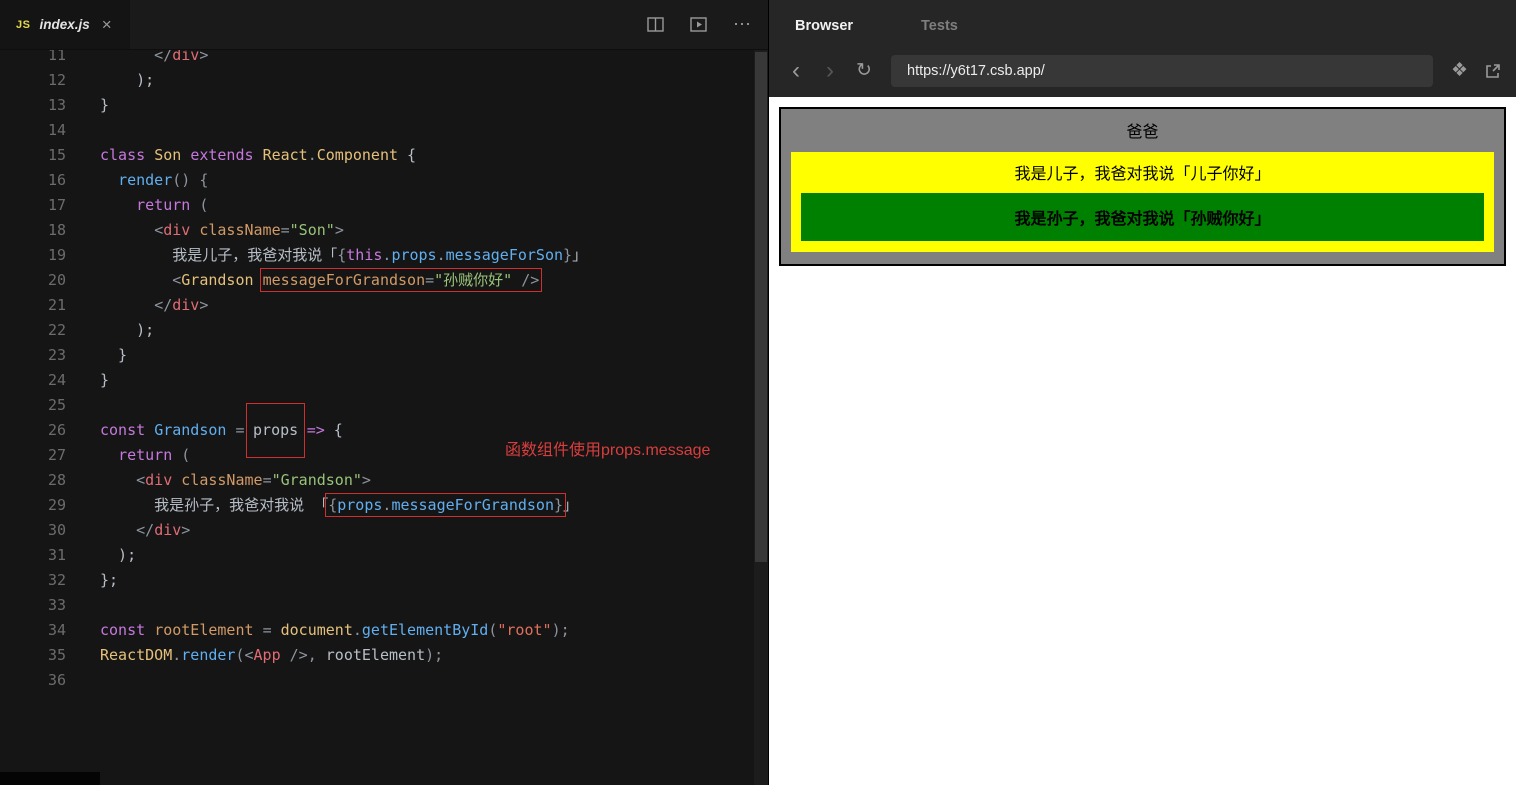 Image resolution: width=1516 pixels, height=785 pixels. What do you see at coordinates (377, 230) in the screenshot?
I see `code-line: 18 <div className="Son">` at bounding box center [377, 230].